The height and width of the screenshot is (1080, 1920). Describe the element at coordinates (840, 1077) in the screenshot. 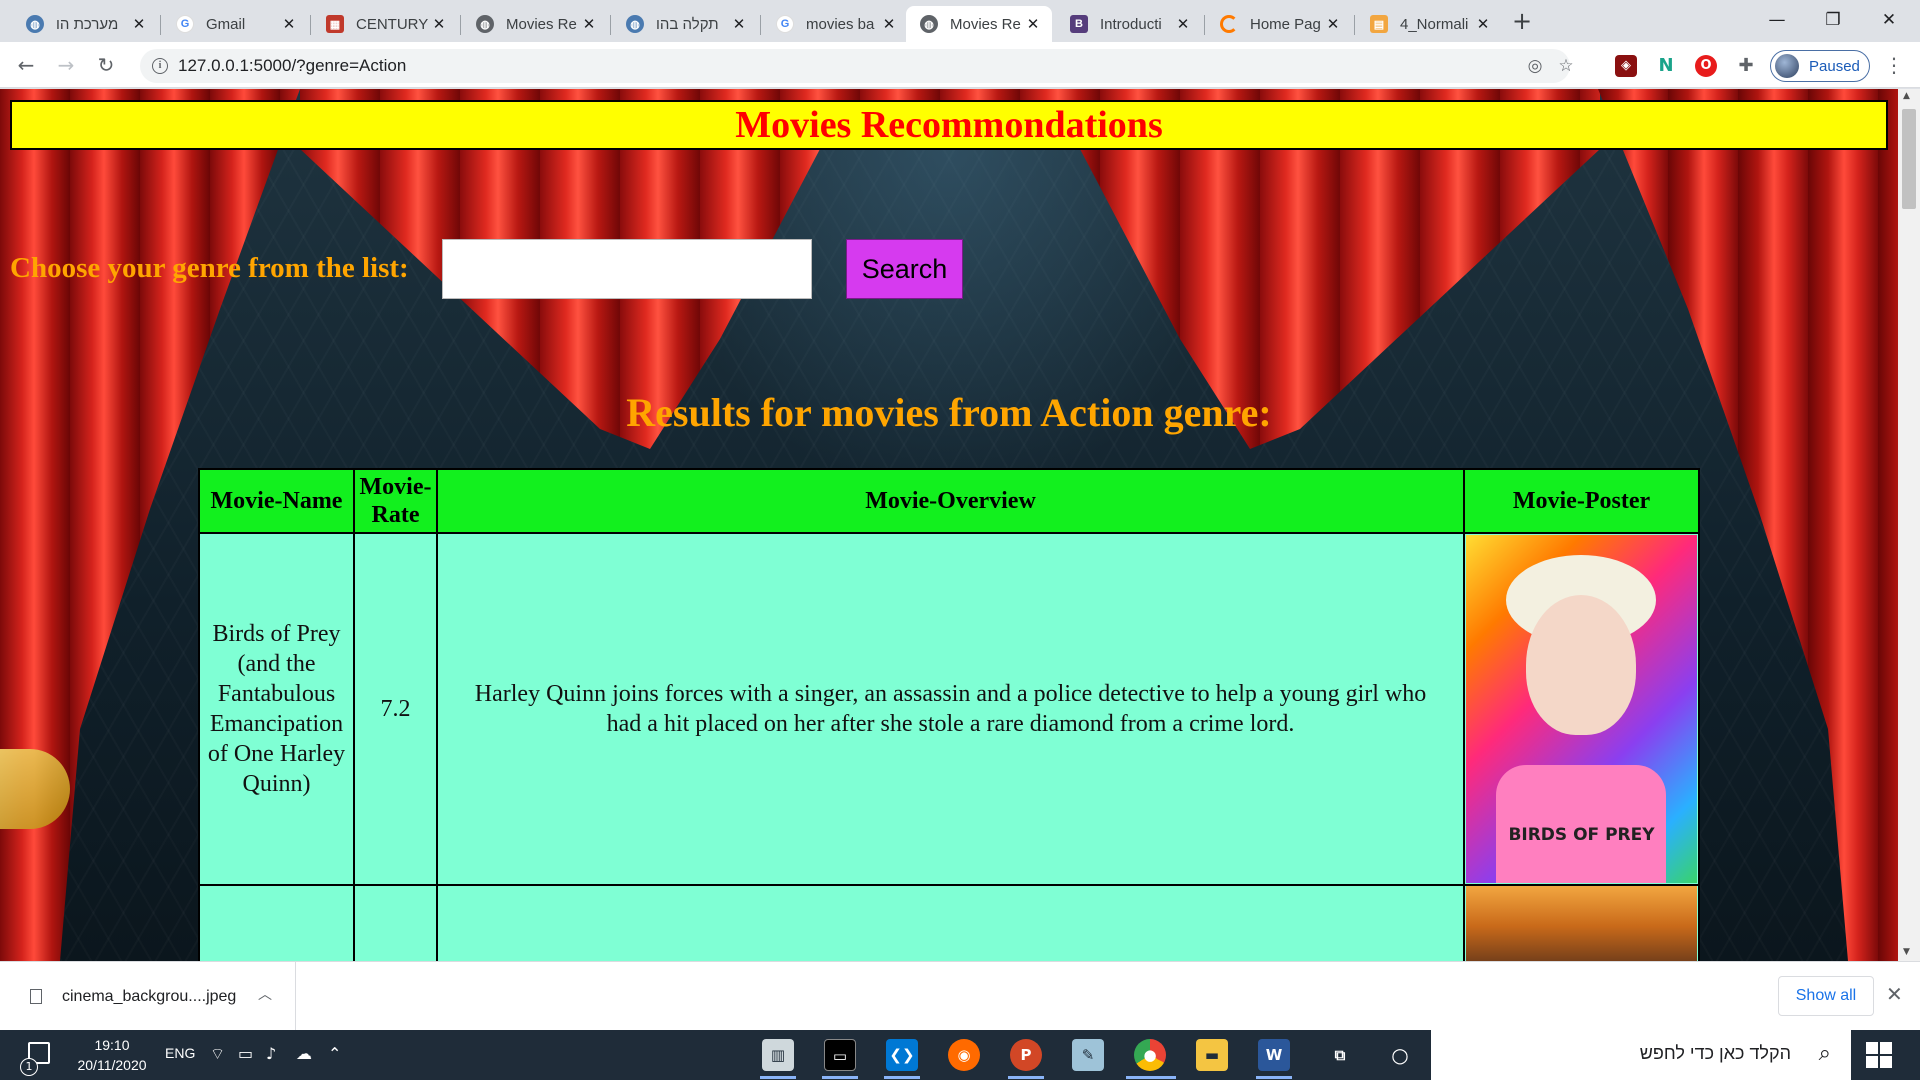

I see `taskbar-active-indicator` at that location.